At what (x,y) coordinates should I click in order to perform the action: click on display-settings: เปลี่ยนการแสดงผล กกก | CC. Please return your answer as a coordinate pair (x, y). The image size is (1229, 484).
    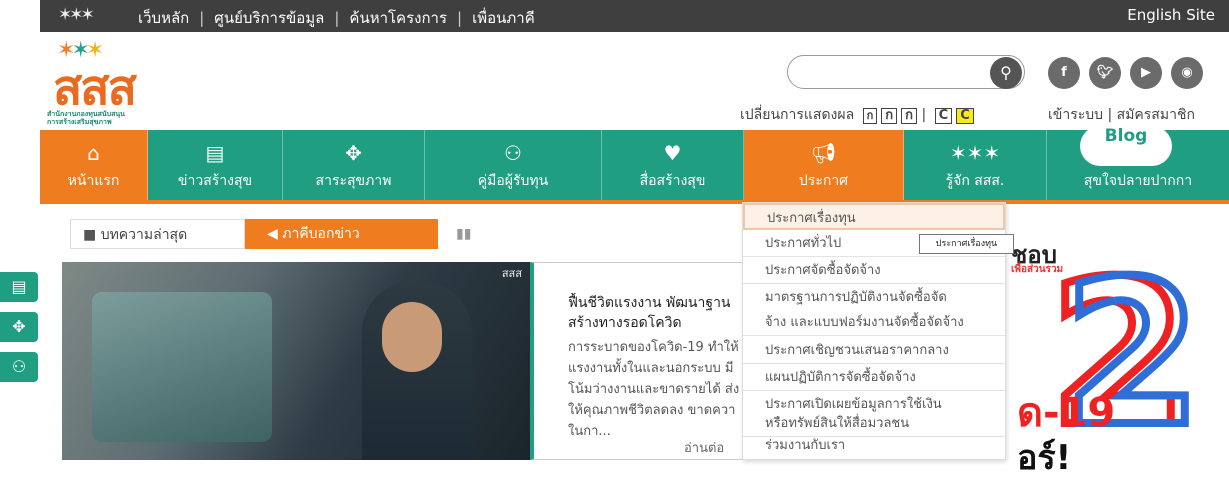
    Looking at the image, I should click on (857, 115).